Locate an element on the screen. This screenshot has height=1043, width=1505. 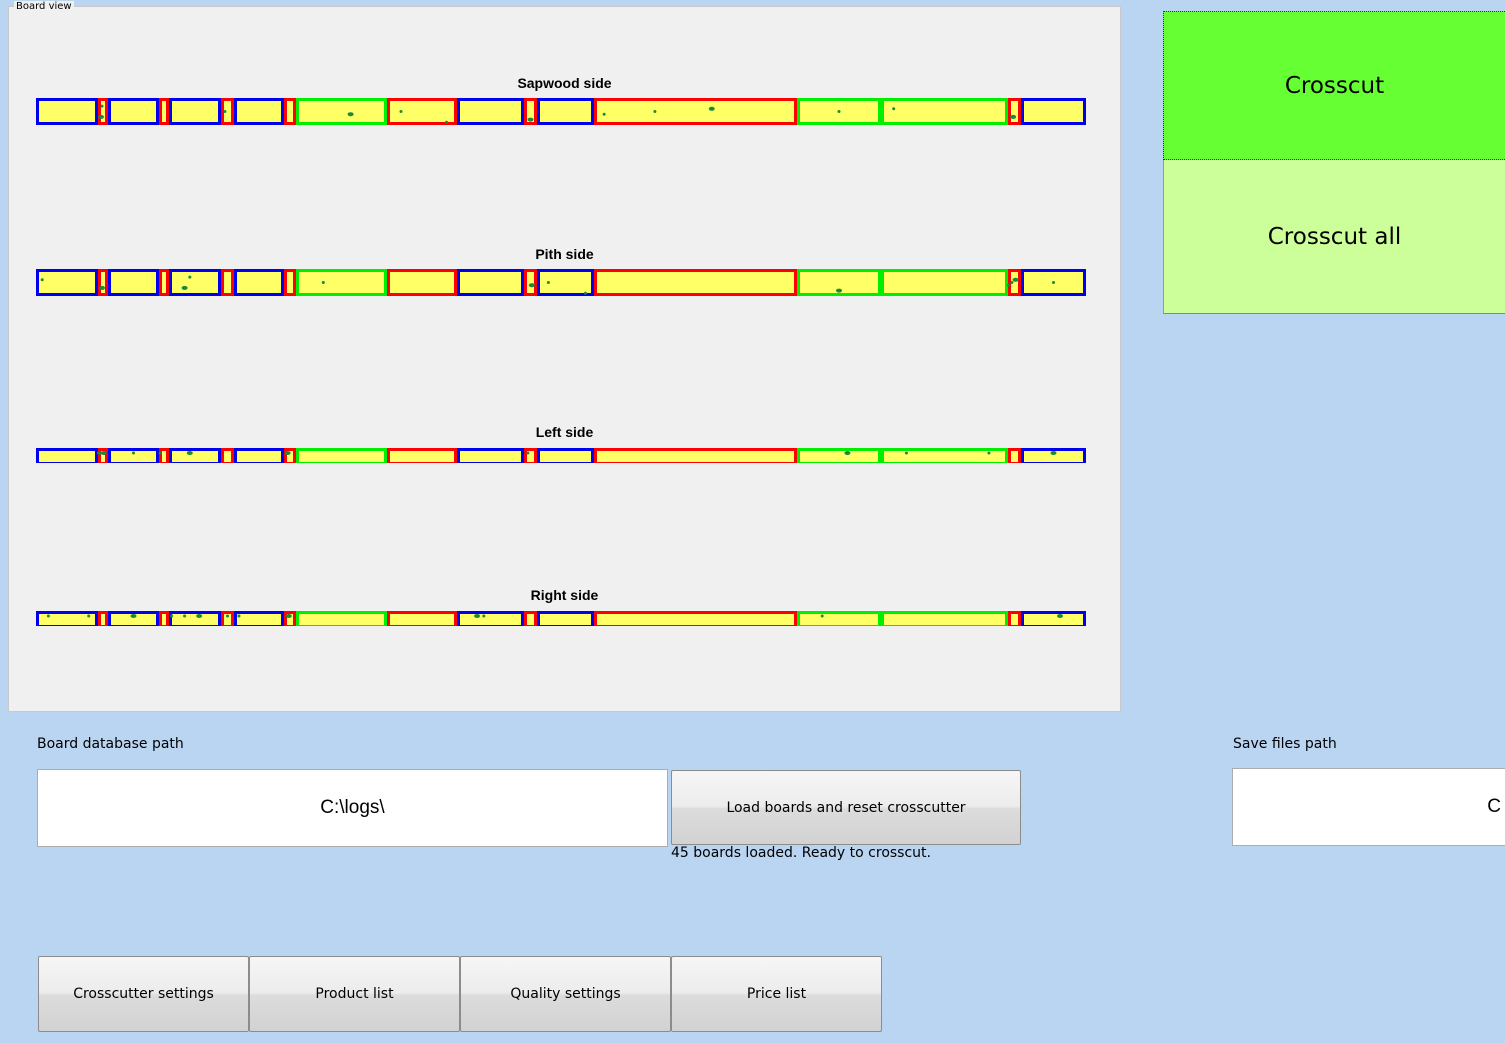
product-list-button: Product list is located at coordinates (354, 994).